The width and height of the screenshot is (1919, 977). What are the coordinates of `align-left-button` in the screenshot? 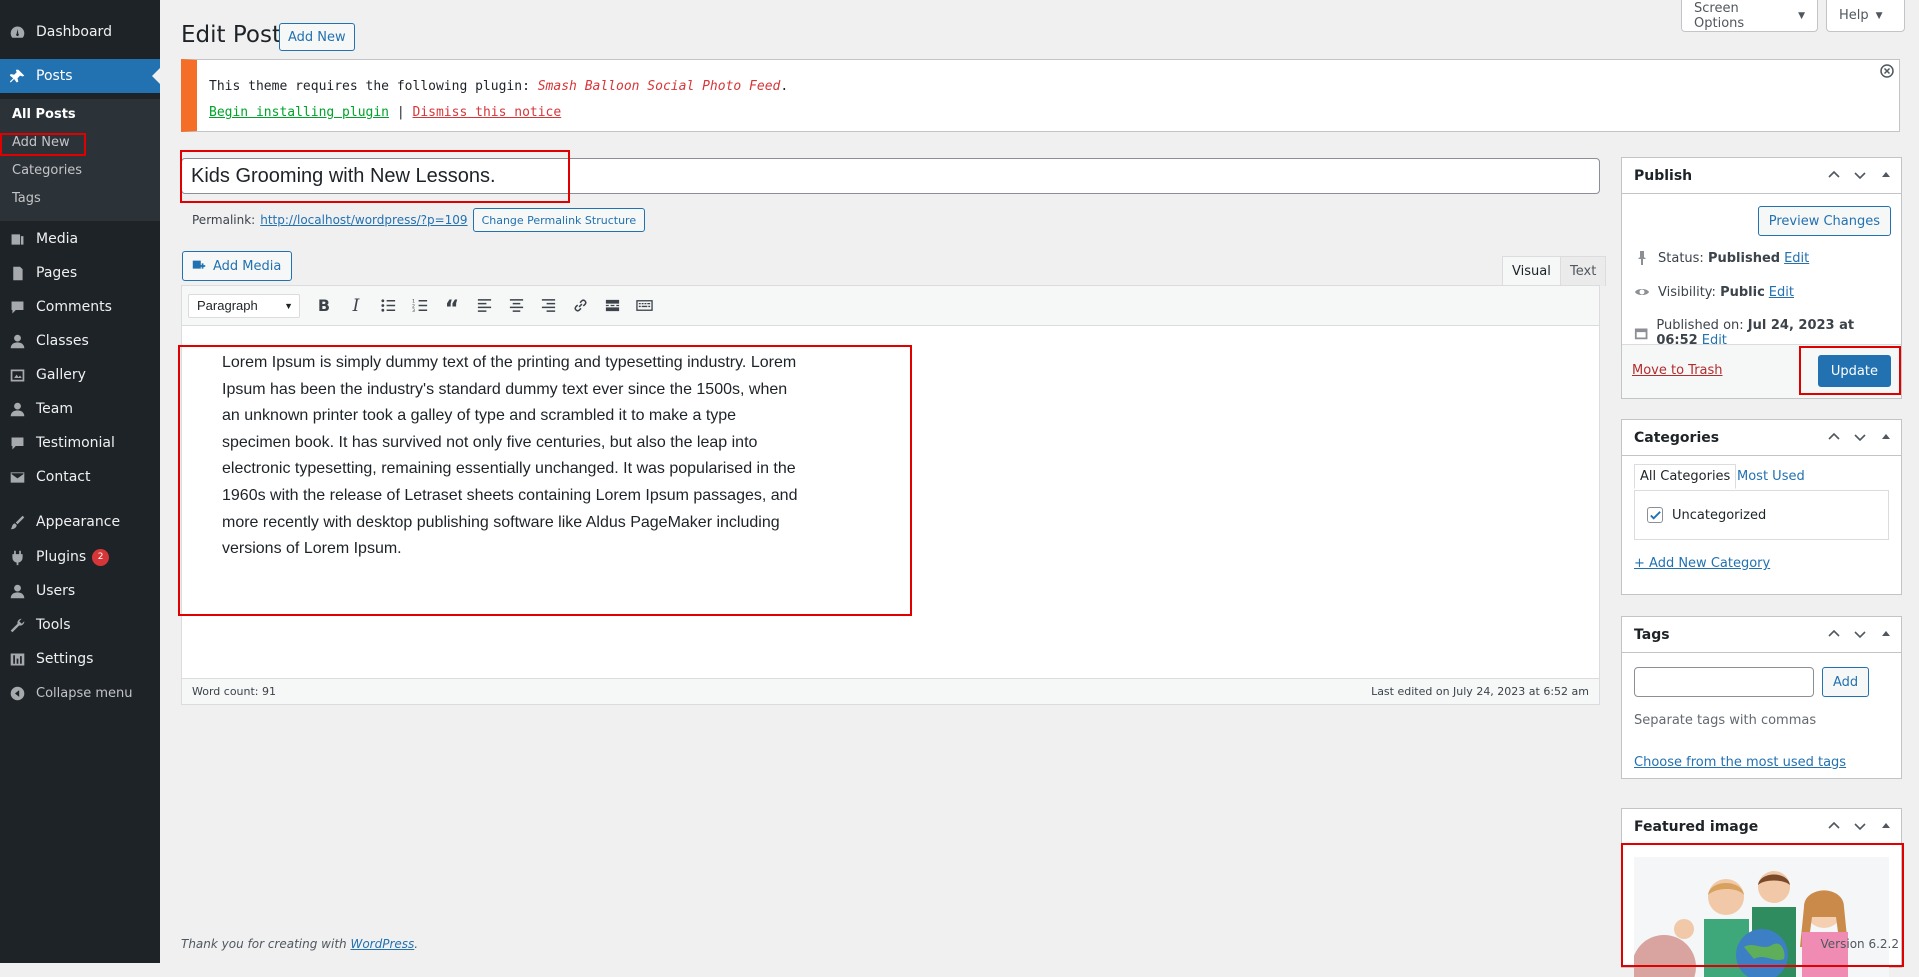 It's located at (484, 306).